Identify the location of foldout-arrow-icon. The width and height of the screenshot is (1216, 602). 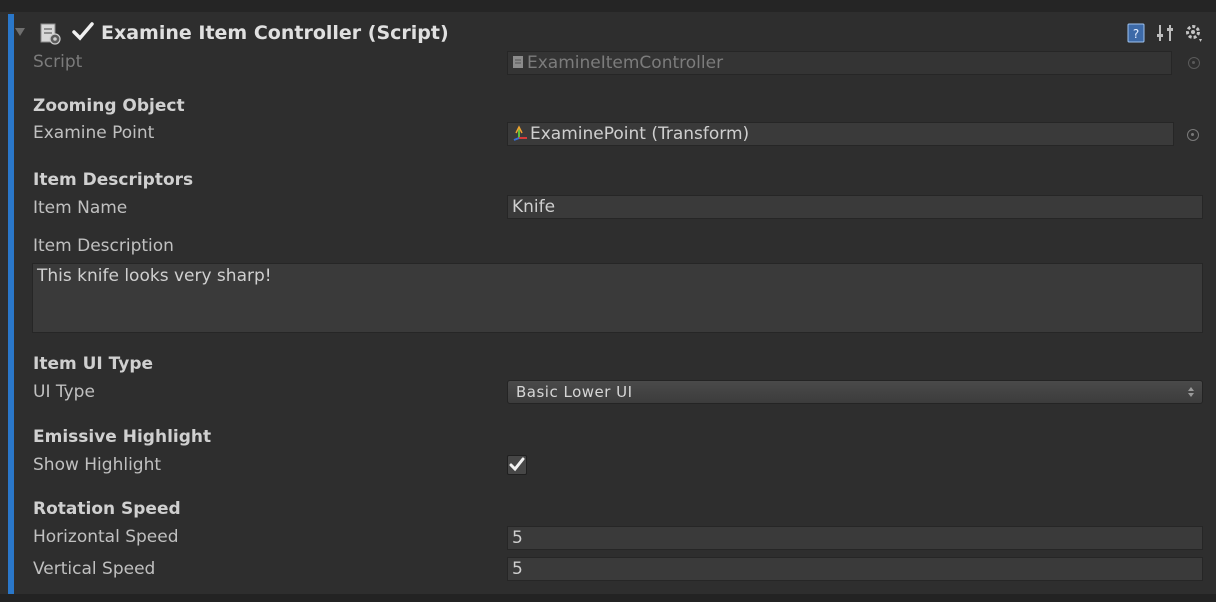
(20, 32).